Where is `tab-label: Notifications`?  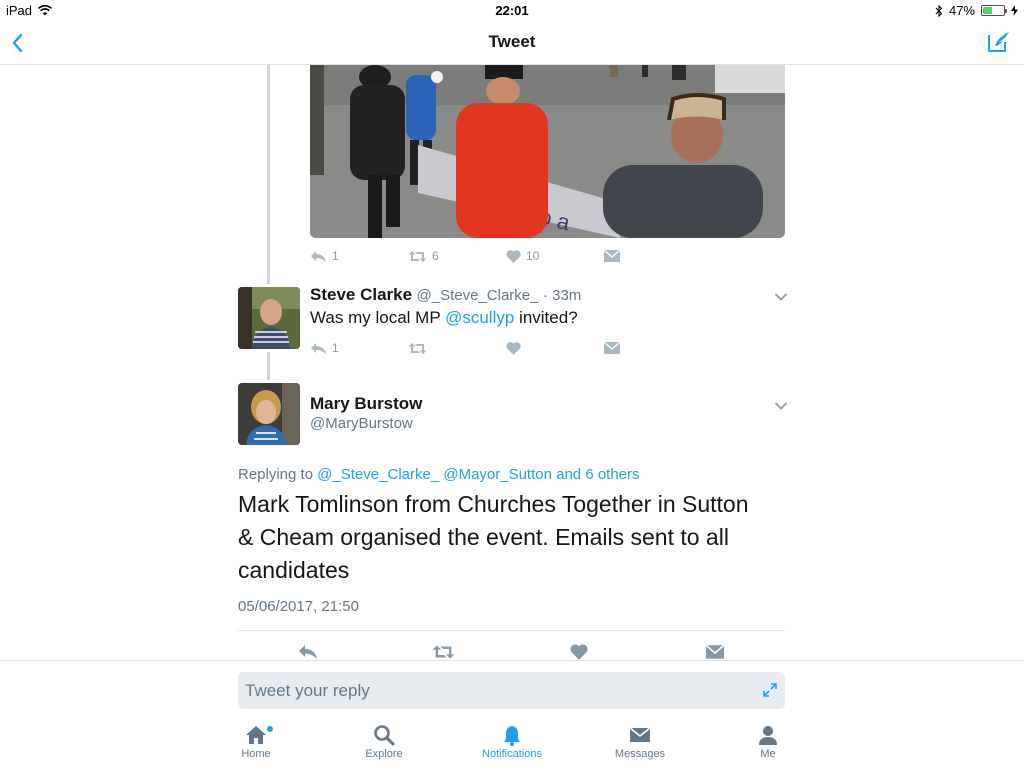
tab-label: Notifications is located at coordinates (512, 754).